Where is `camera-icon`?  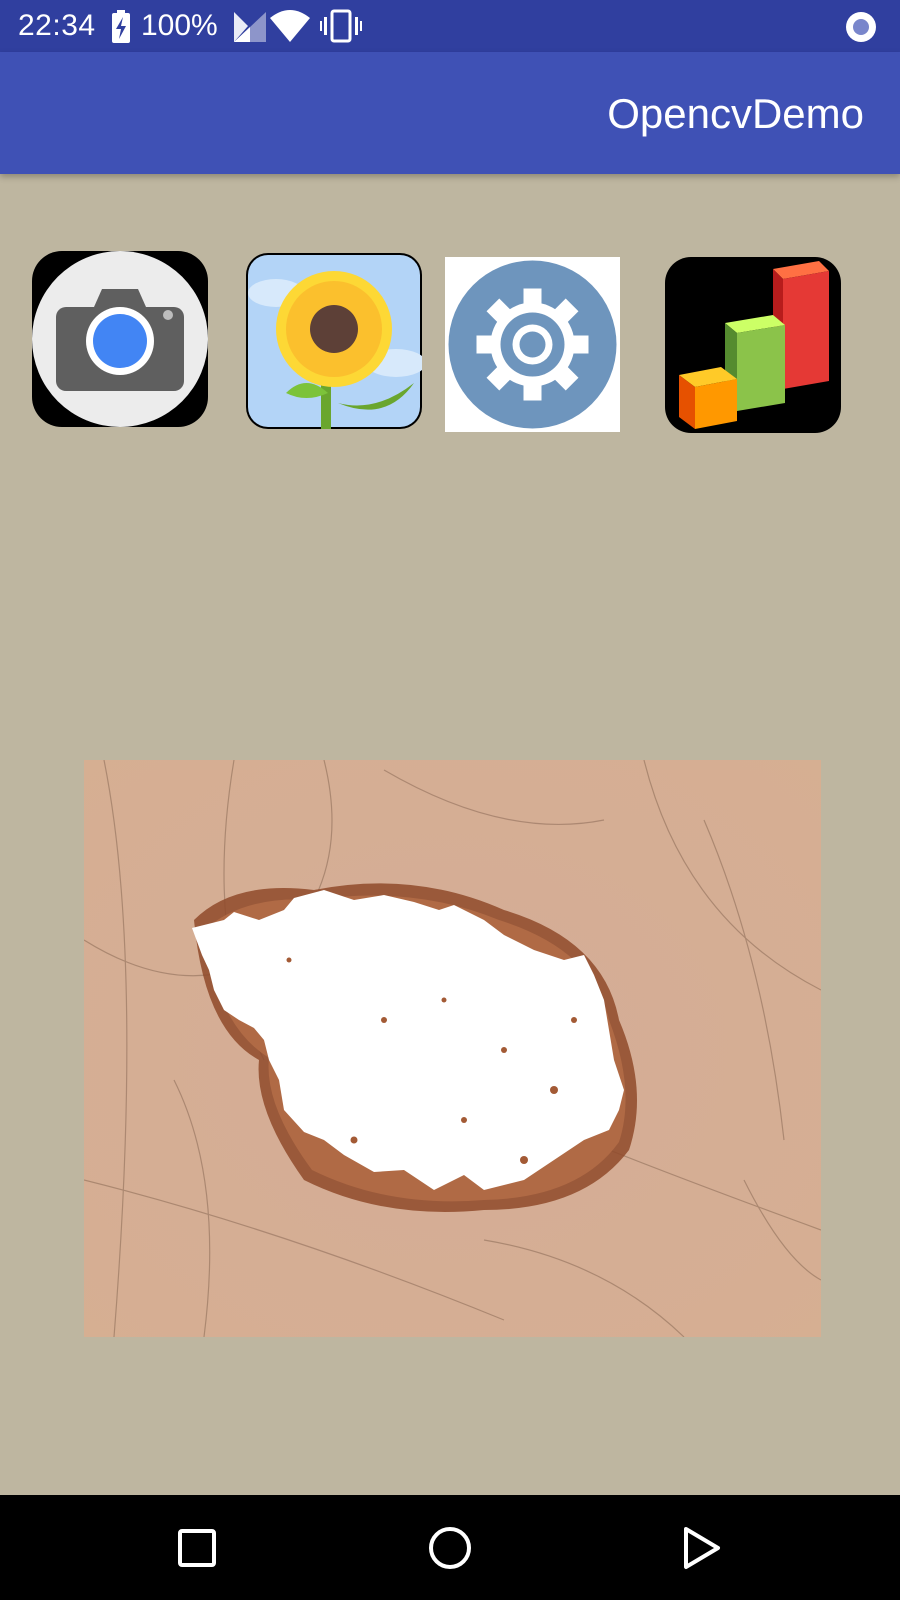
camera-icon is located at coordinates (120, 339).